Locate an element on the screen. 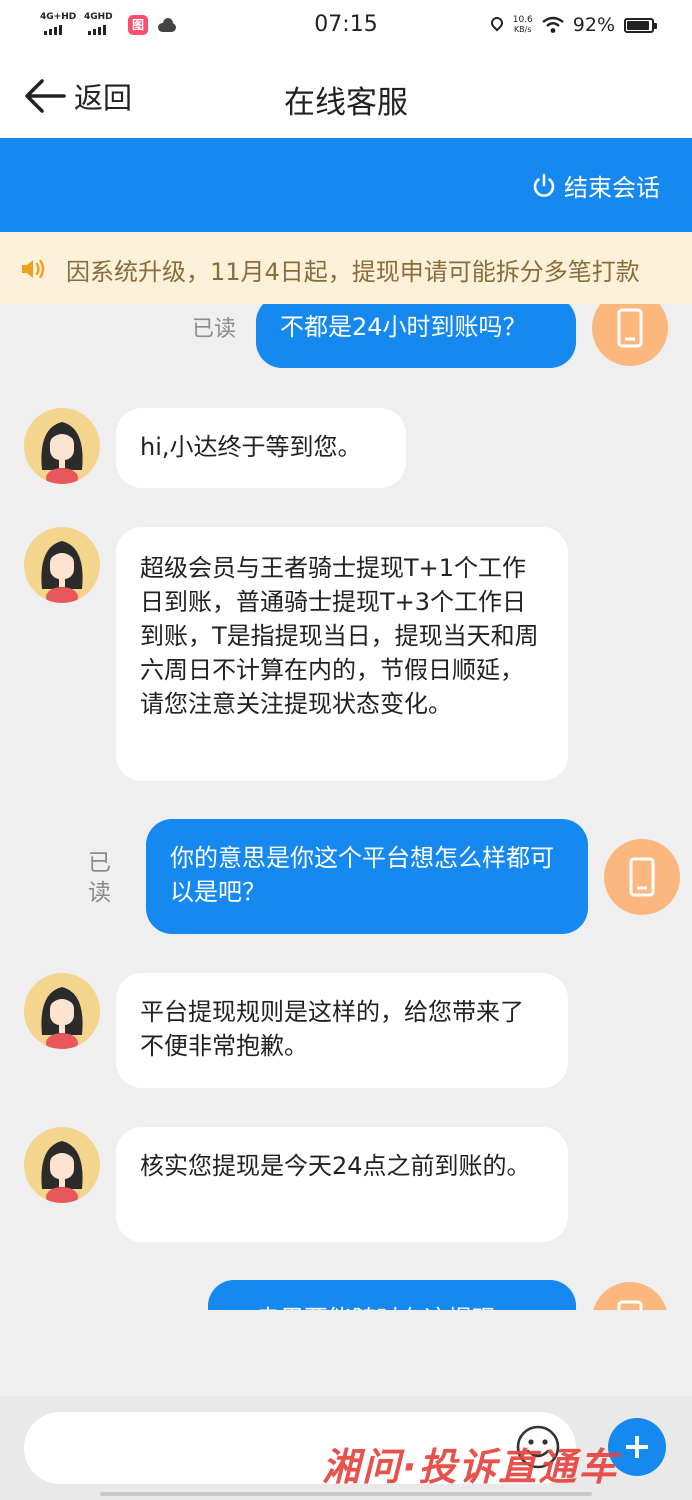 Image resolution: width=692 pixels, height=1500 pixels. agent-message-bubble: 核实您提现是今天24点之前到账的。 is located at coordinates (342, 1184).